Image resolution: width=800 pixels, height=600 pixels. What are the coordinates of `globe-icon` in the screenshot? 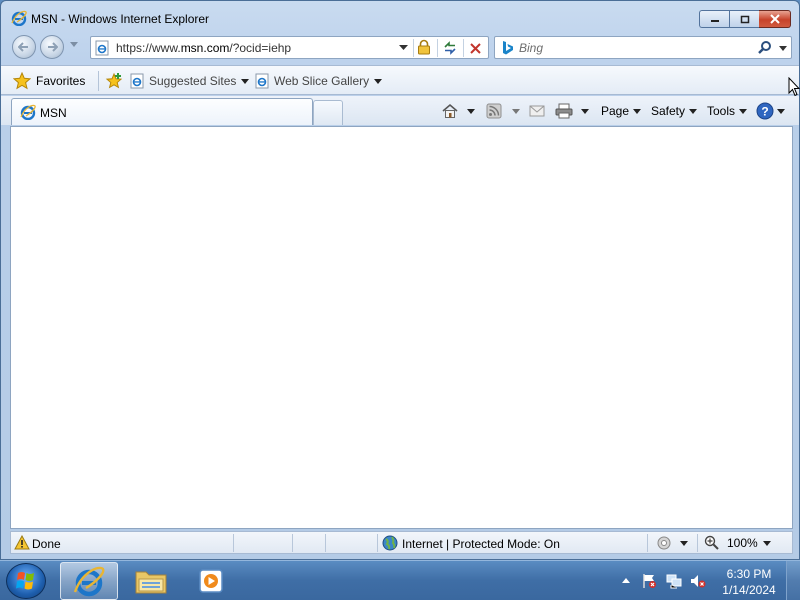 It's located at (390, 543).